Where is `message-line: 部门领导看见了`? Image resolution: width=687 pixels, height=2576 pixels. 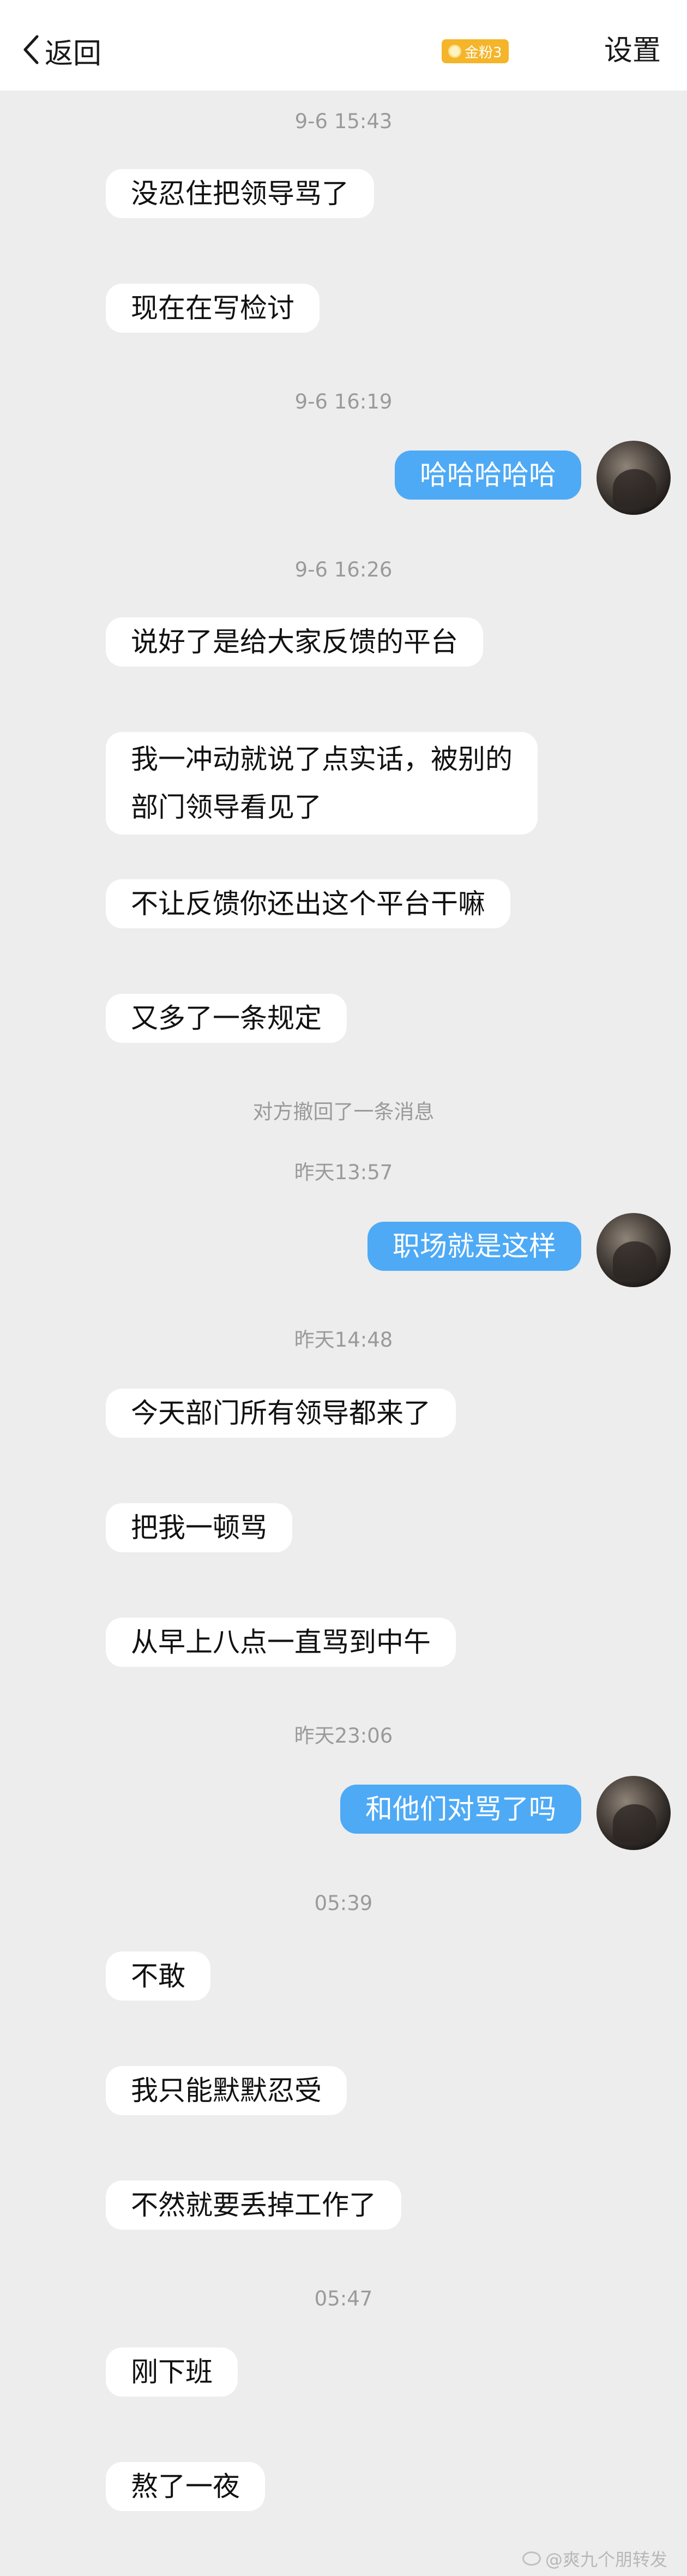
message-line: 部门领导看见了 is located at coordinates (226, 807).